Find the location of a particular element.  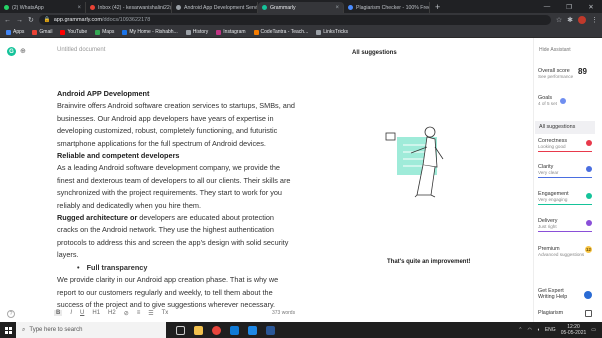

profile-avatar is located at coordinates (582, 20).